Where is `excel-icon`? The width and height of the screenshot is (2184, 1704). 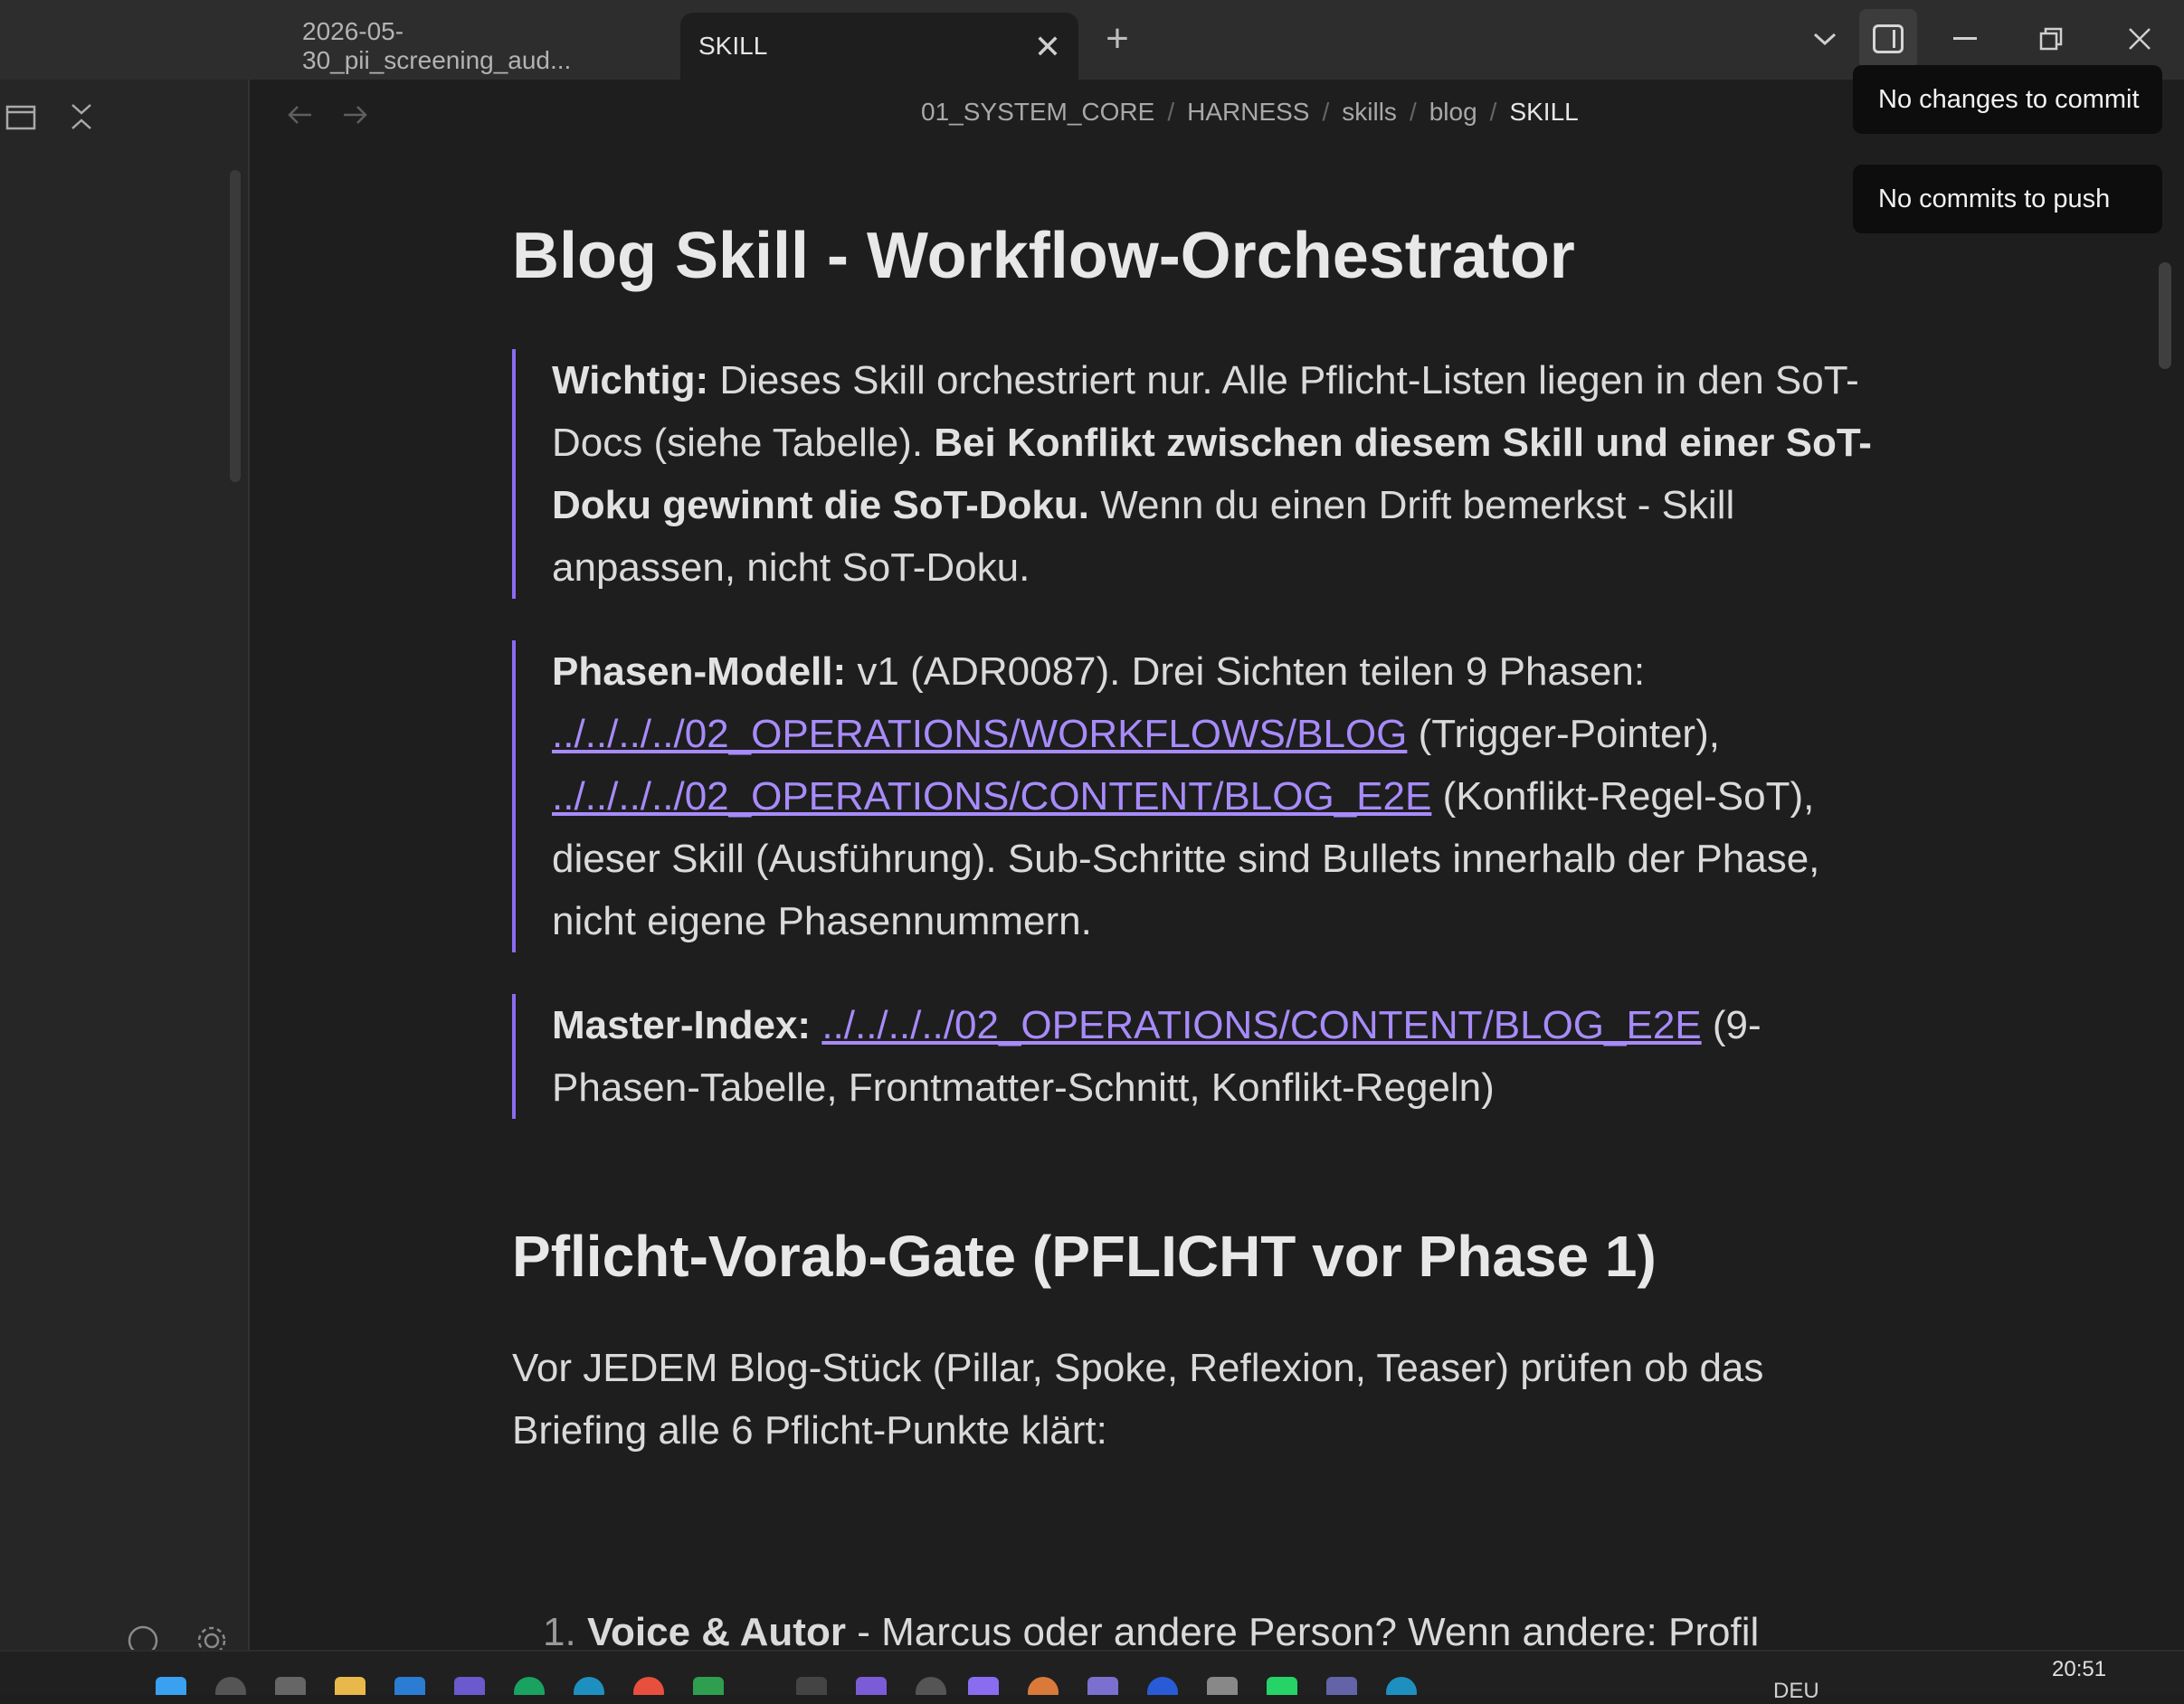 excel-icon is located at coordinates (708, 1686).